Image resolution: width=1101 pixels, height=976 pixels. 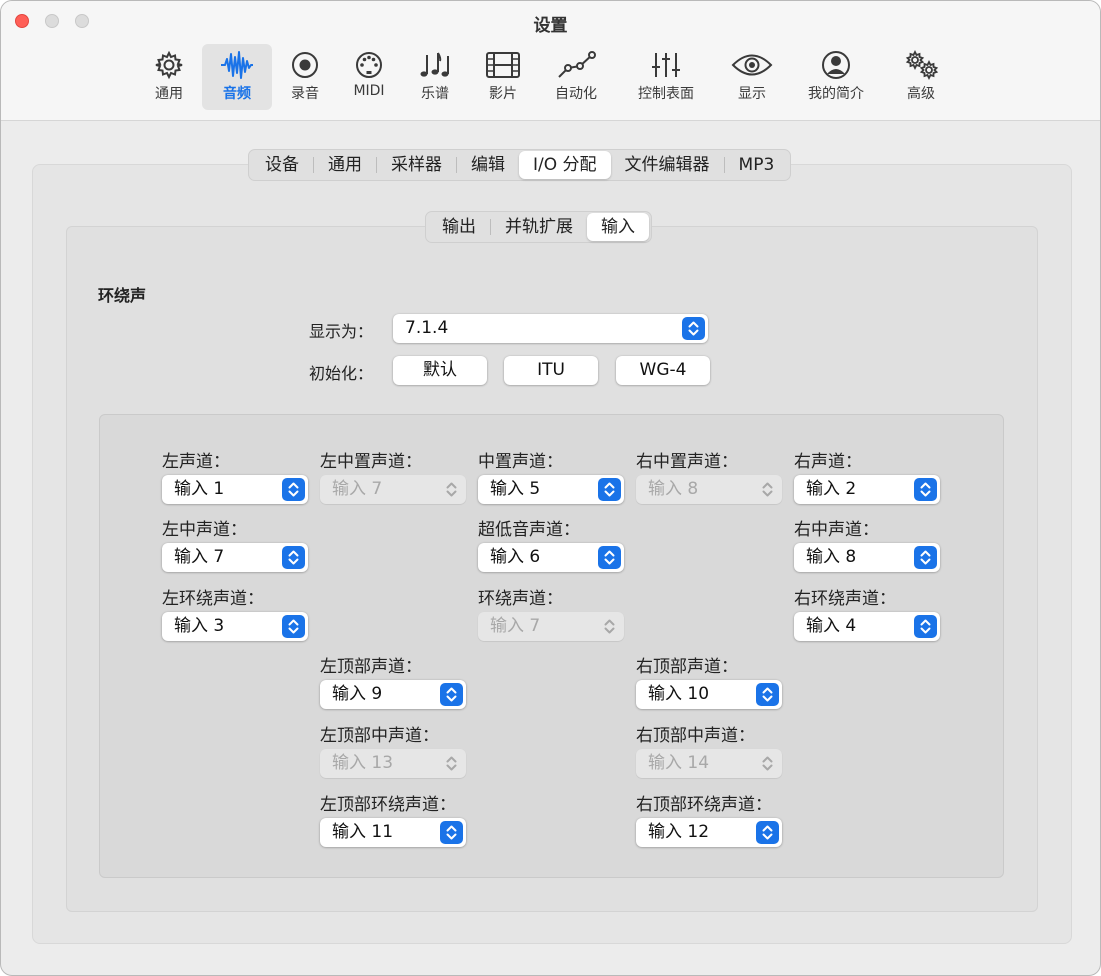 I want to click on channel-popup-right-surround: 输入 4, so click(x=867, y=626).